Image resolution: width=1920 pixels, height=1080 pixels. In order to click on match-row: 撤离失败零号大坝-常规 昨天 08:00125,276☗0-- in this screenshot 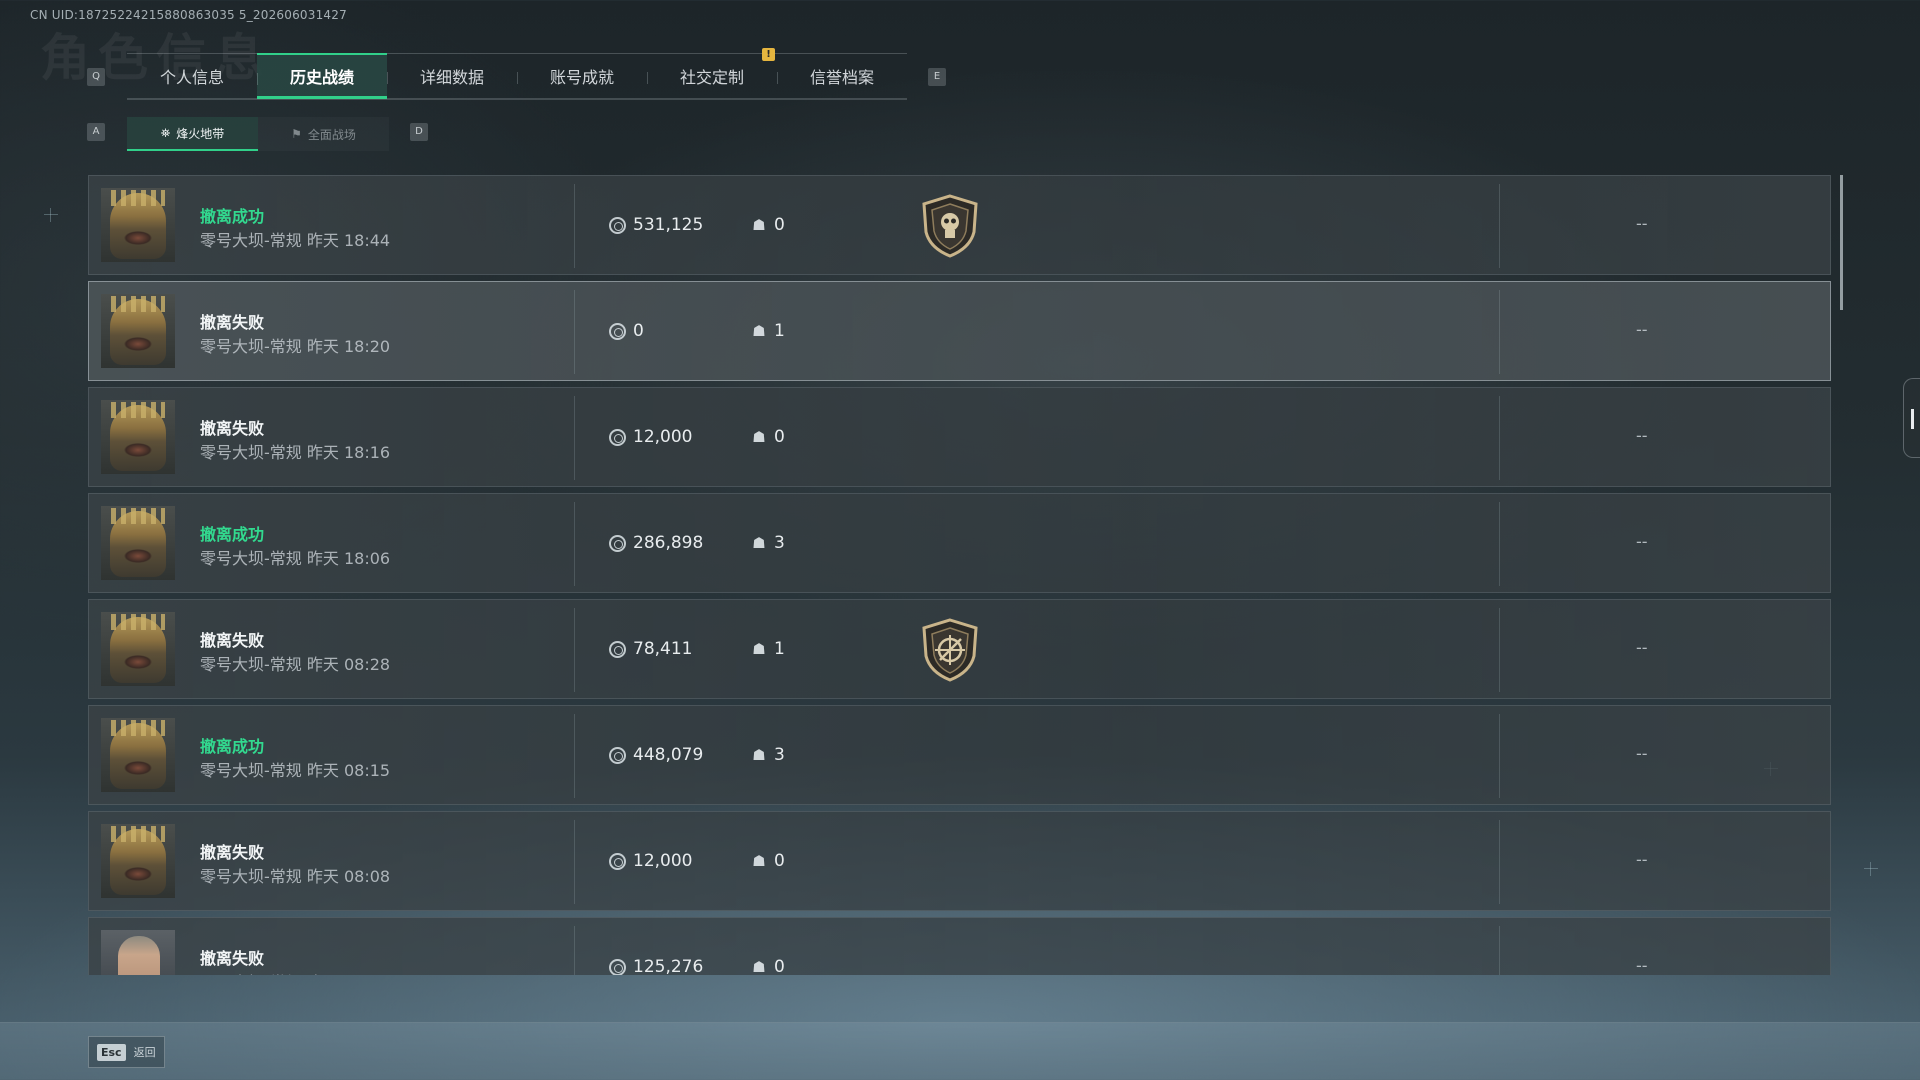, I will do `click(959, 946)`.